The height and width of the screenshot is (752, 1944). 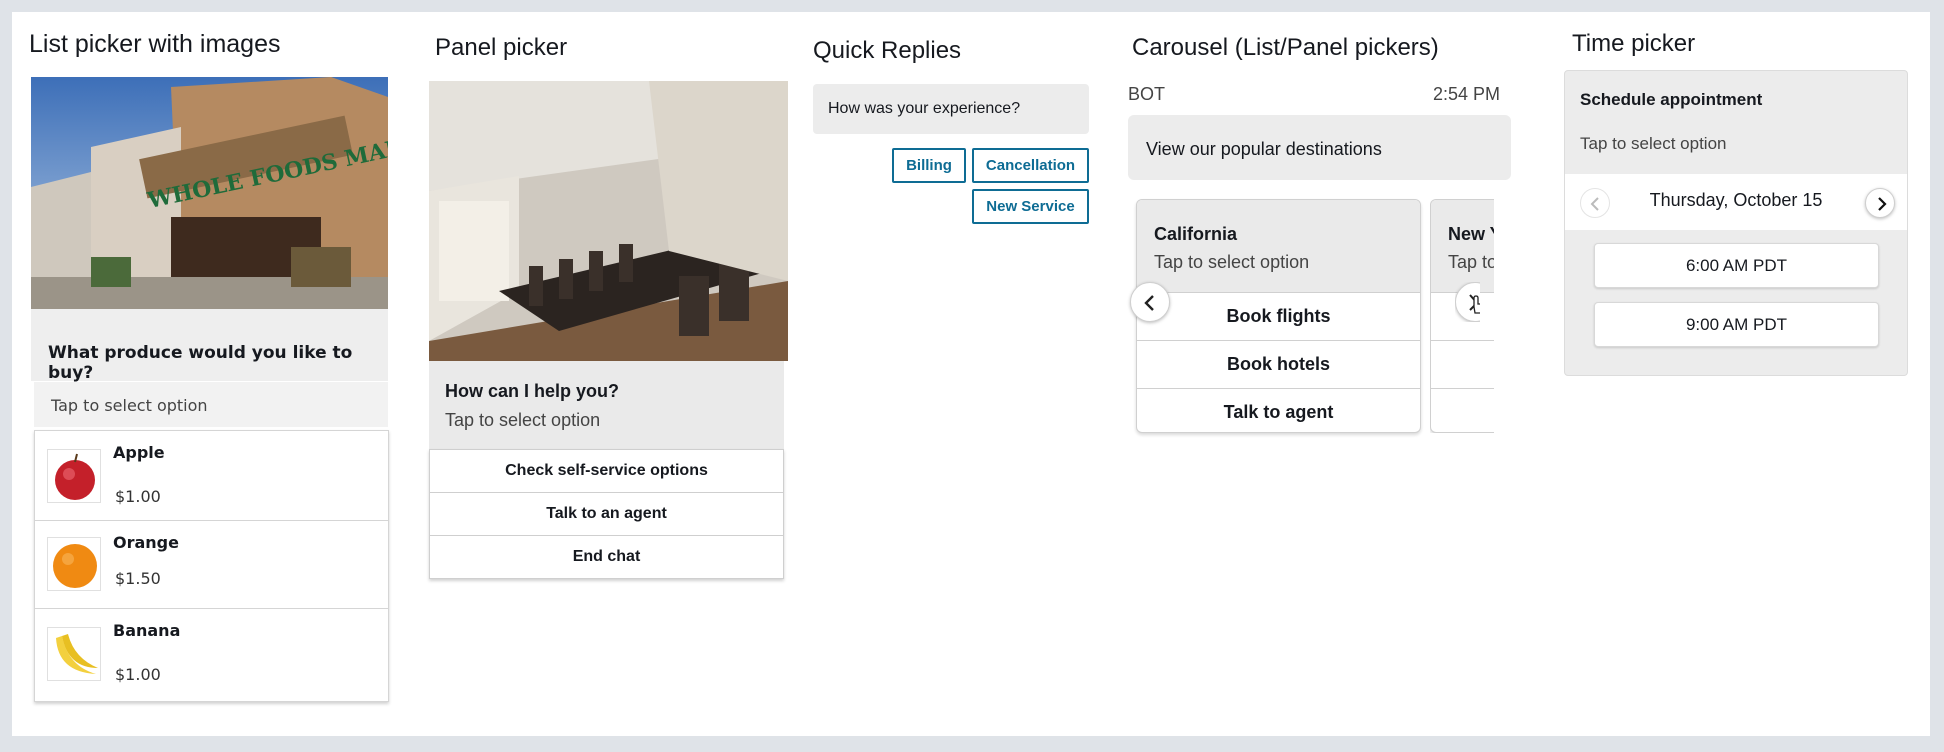 I want to click on sender-label: BOT, so click(x=1147, y=94).